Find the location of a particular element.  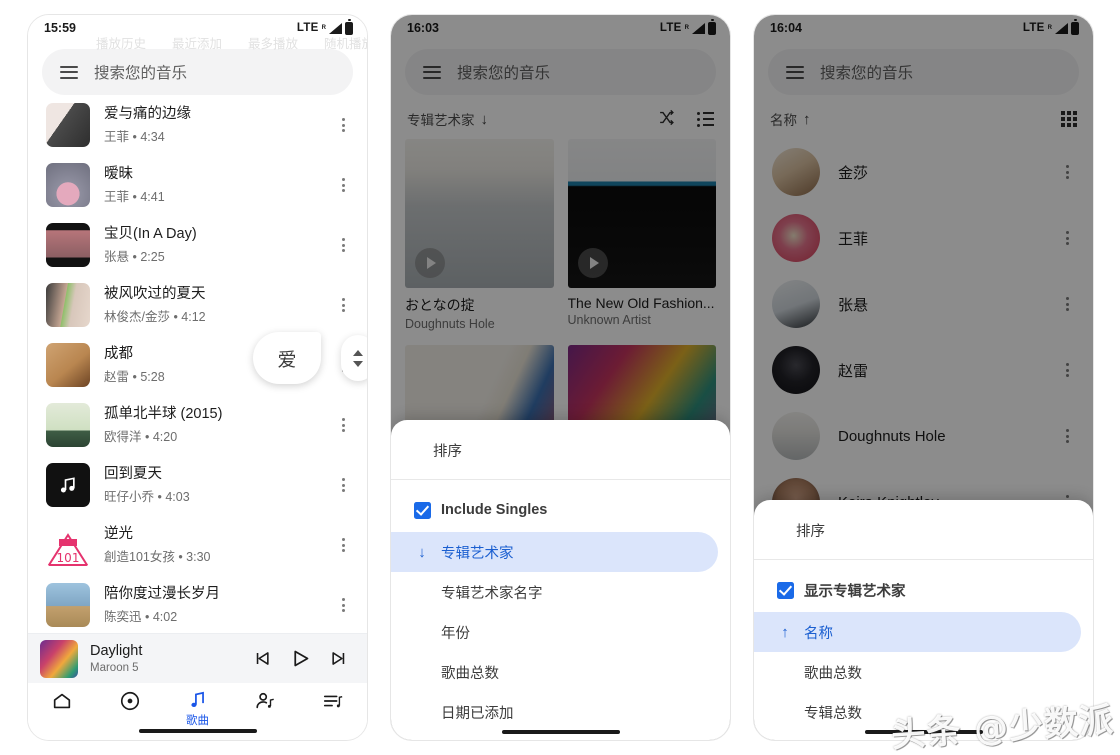

song-title: 宝贝(In A Day) is located at coordinates (150, 234).